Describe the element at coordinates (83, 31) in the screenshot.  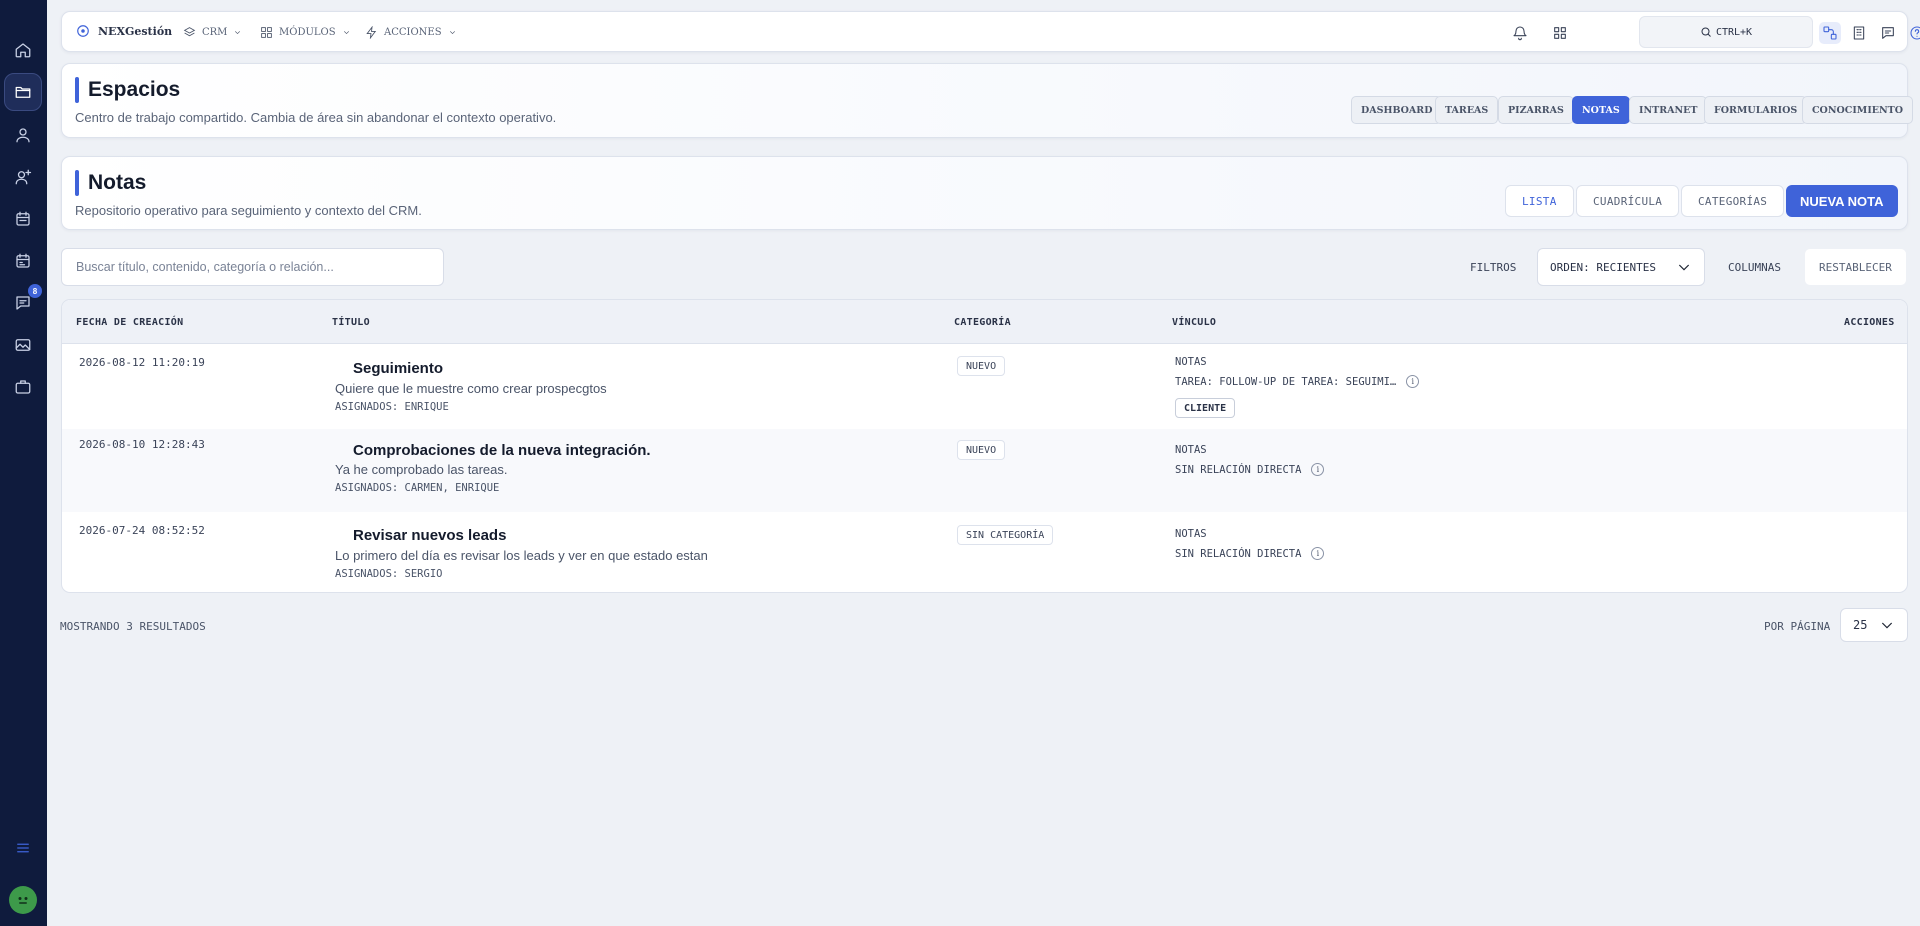
I see `brand-logo-icon` at that location.